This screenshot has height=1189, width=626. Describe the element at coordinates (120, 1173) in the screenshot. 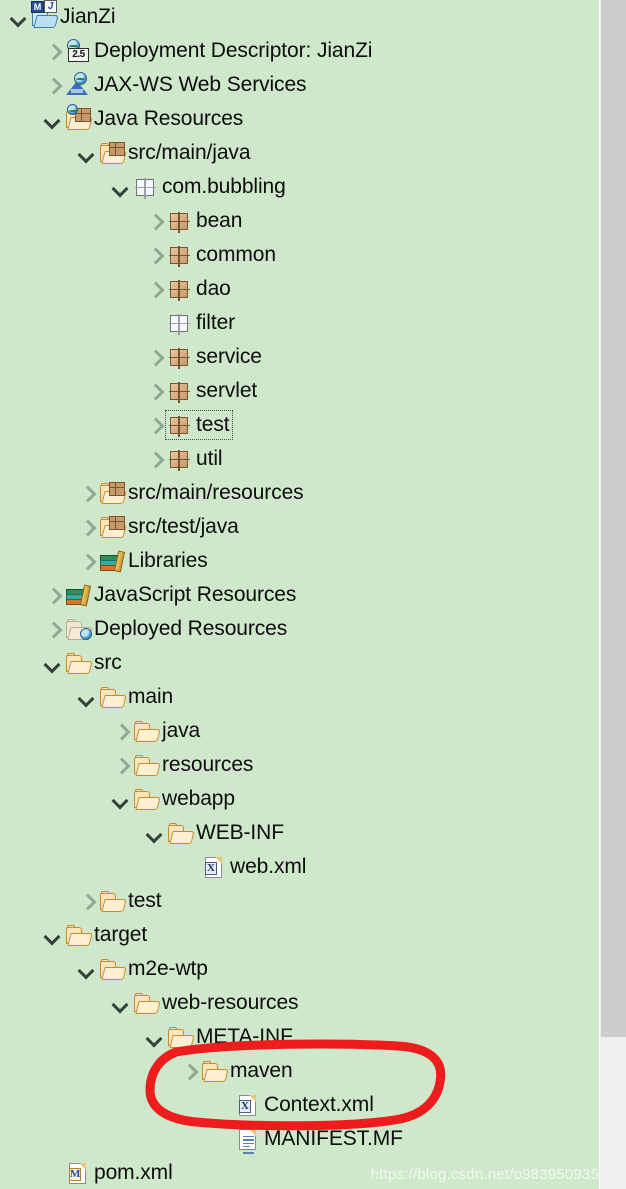

I see `tree-item: Mpom.xml` at that location.